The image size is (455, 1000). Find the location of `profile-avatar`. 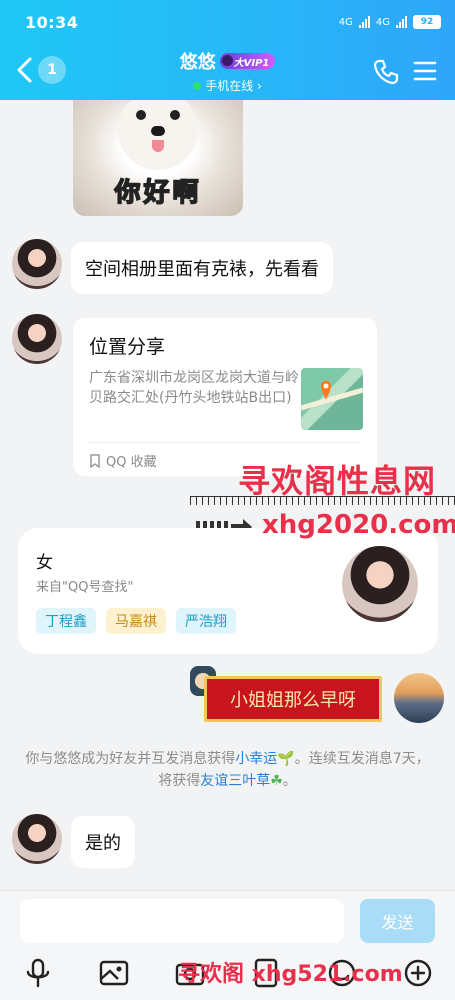

profile-avatar is located at coordinates (380, 584).